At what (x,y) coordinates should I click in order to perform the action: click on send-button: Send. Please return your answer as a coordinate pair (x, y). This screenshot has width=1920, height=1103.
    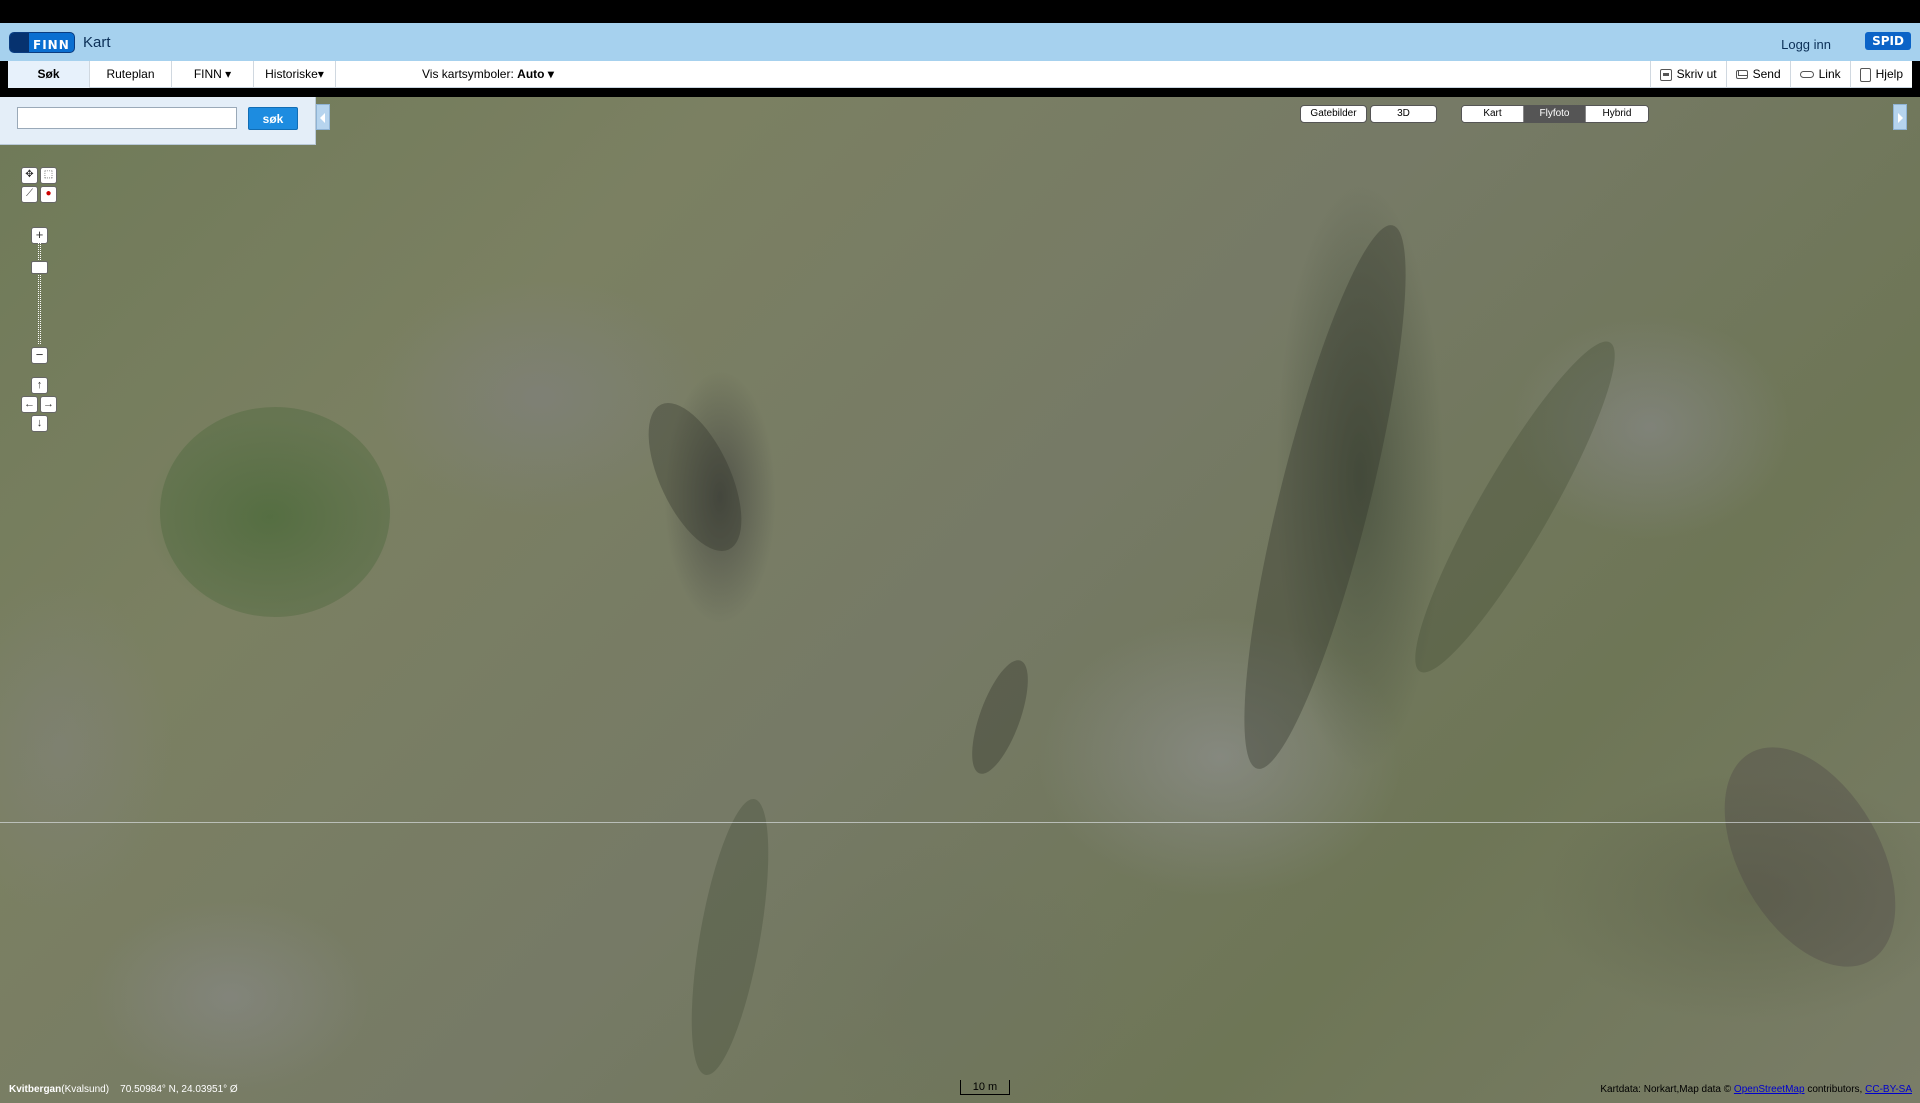
    Looking at the image, I should click on (1757, 74).